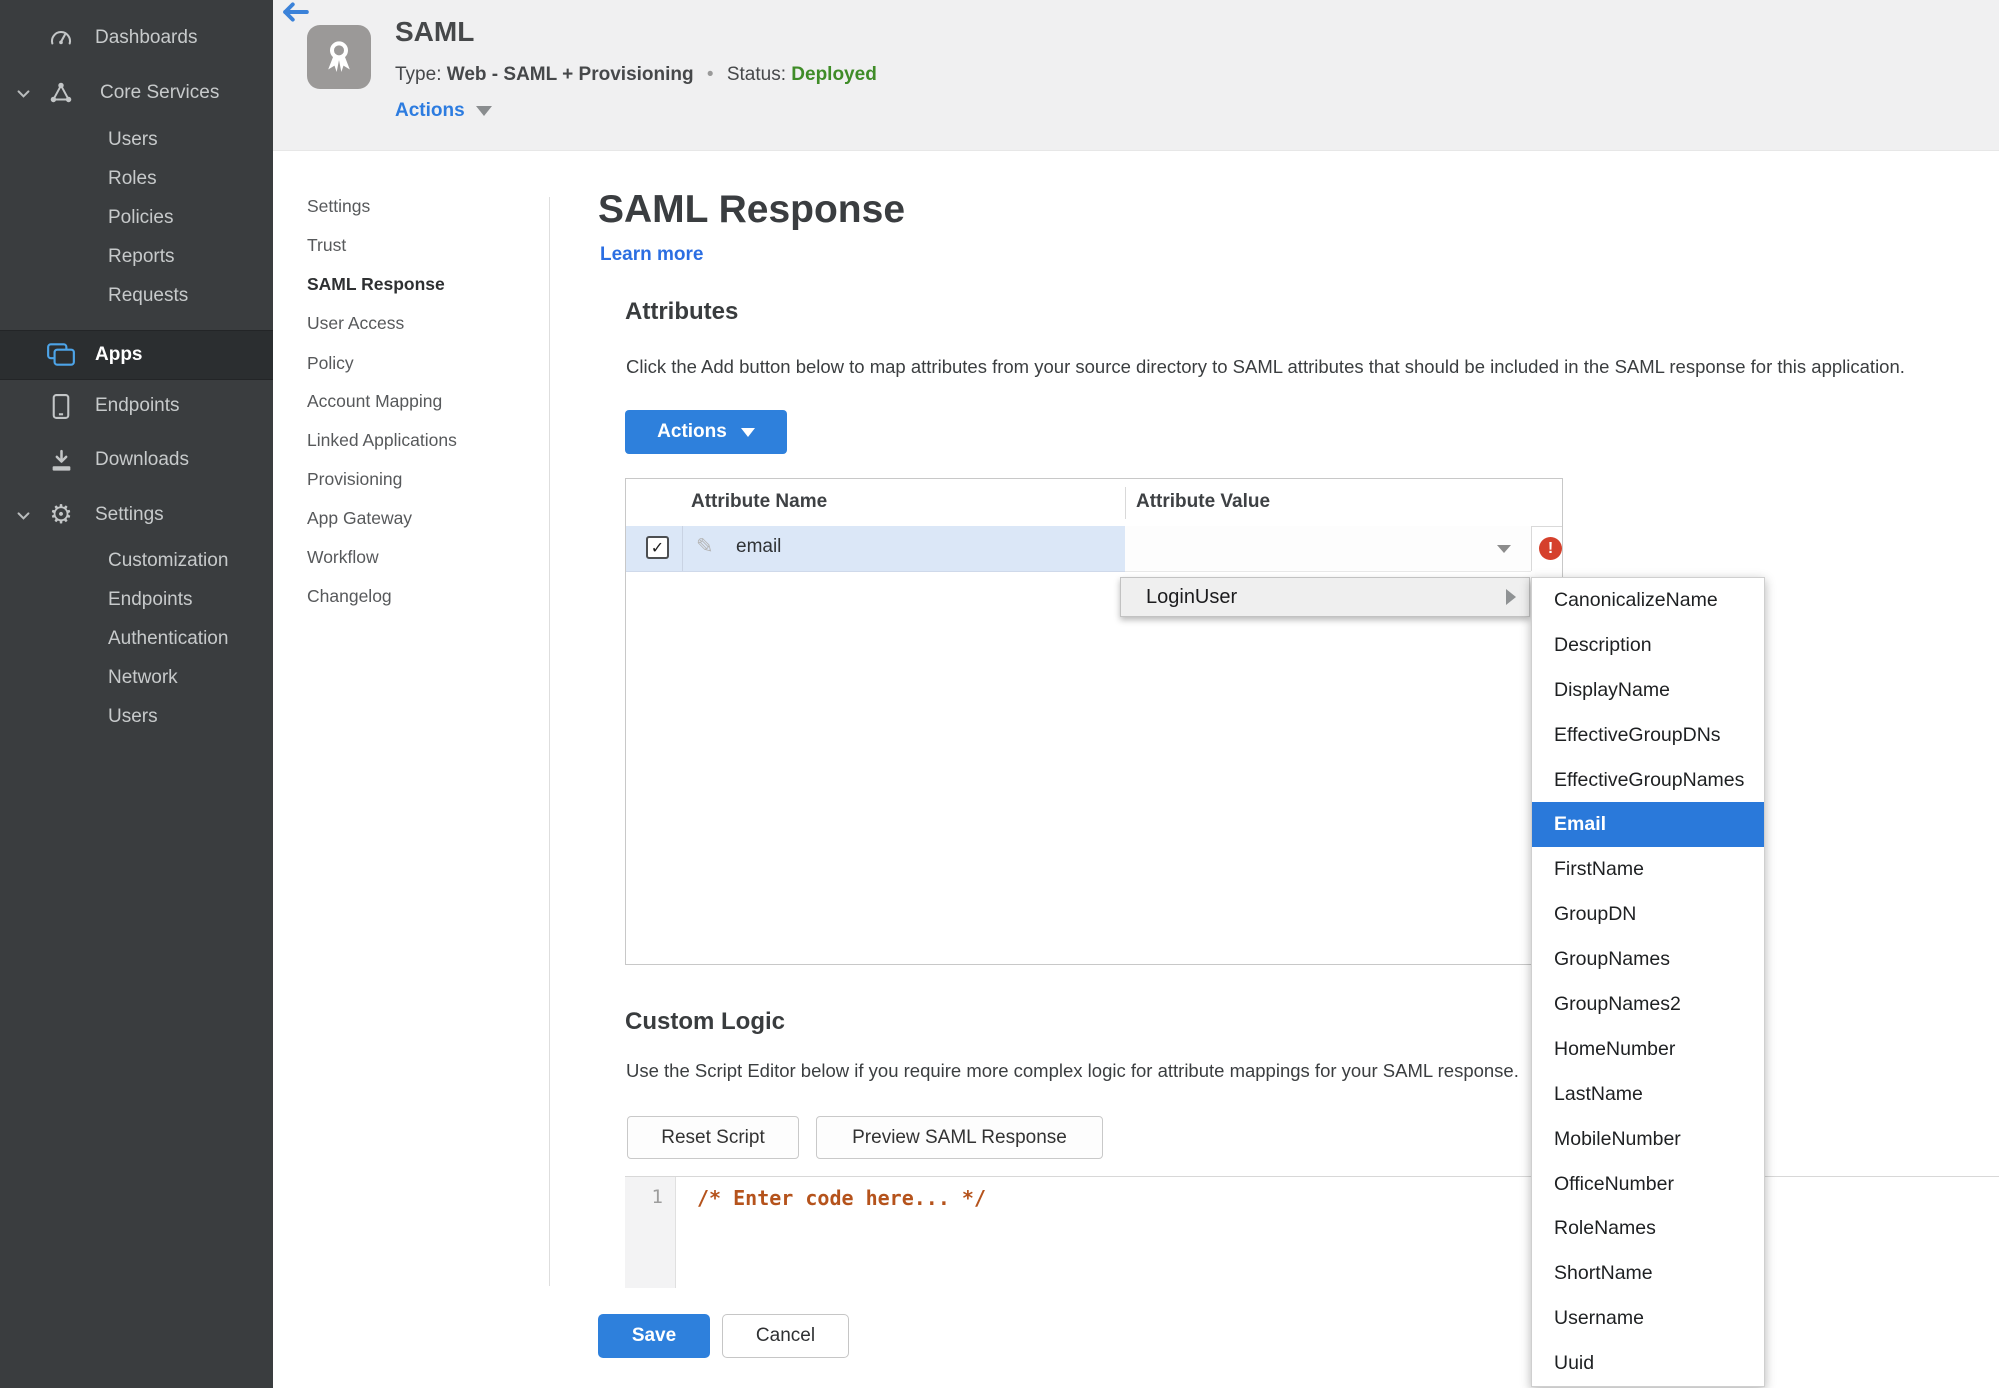  I want to click on sidebar-item-endpoints: Endpoints, so click(136, 406).